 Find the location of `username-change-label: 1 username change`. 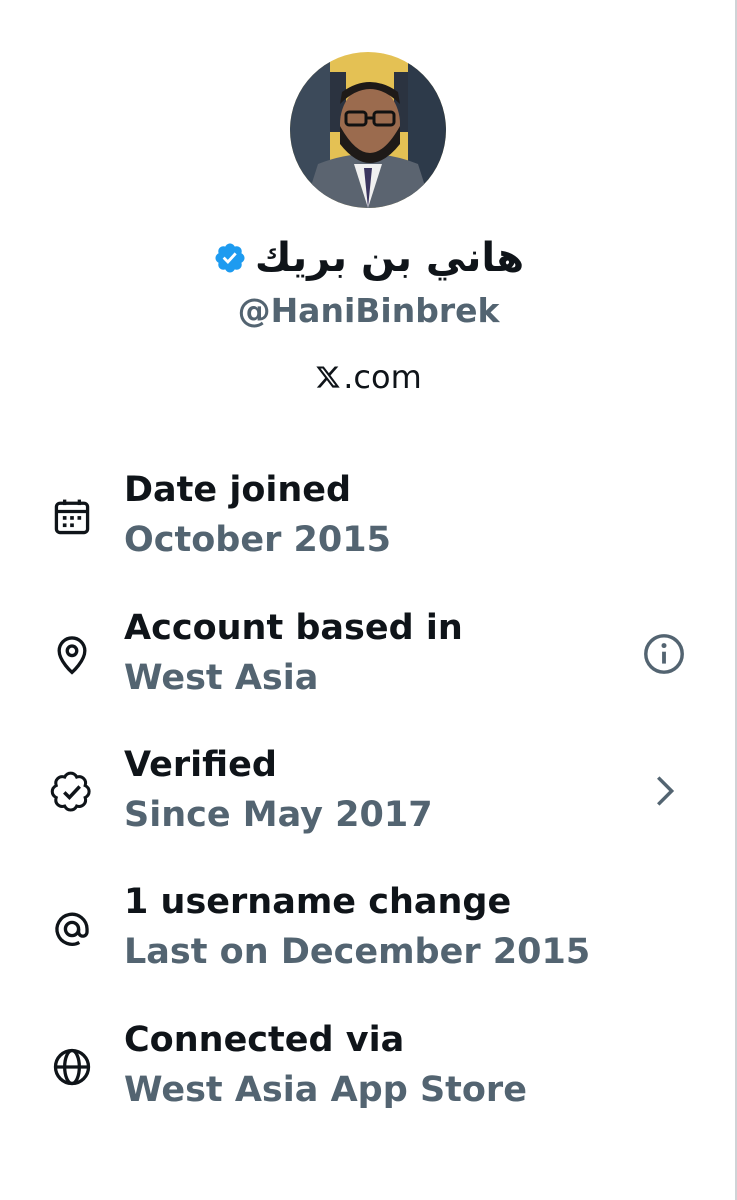

username-change-label: 1 username change is located at coordinates (318, 902).